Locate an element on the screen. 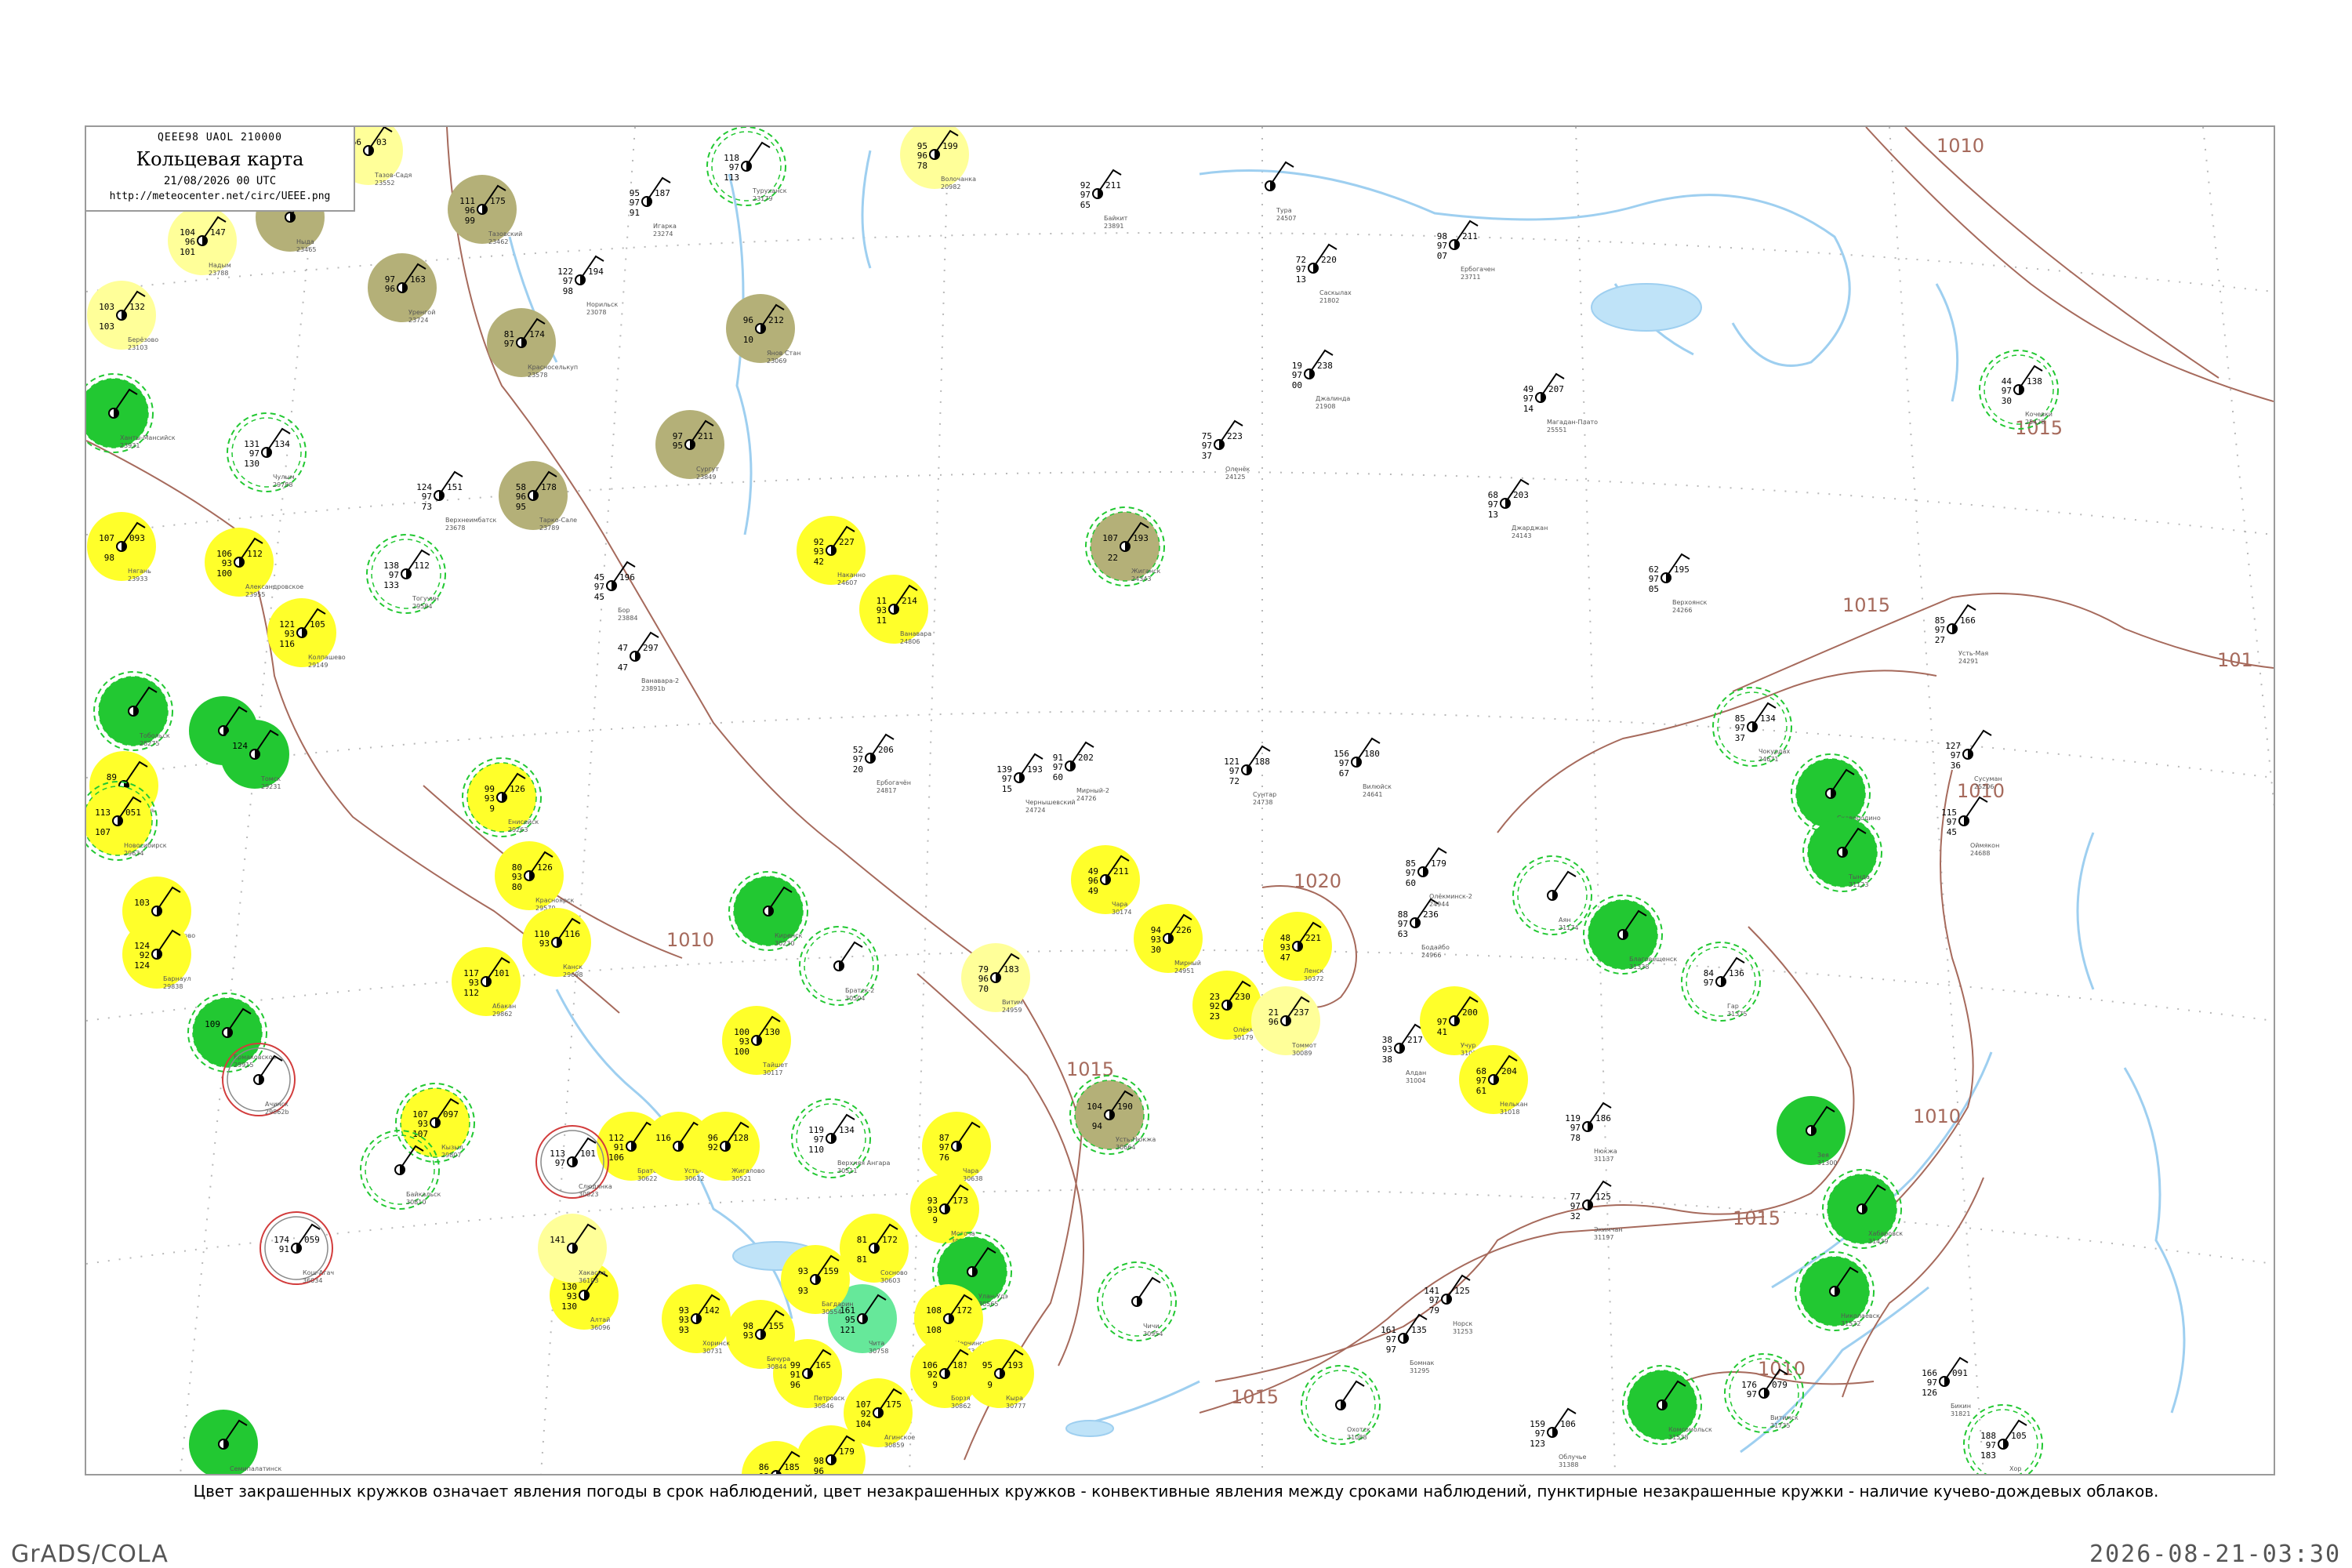  station-36034: 17491059Кош-Агач36034 is located at coordinates (297, 1248).